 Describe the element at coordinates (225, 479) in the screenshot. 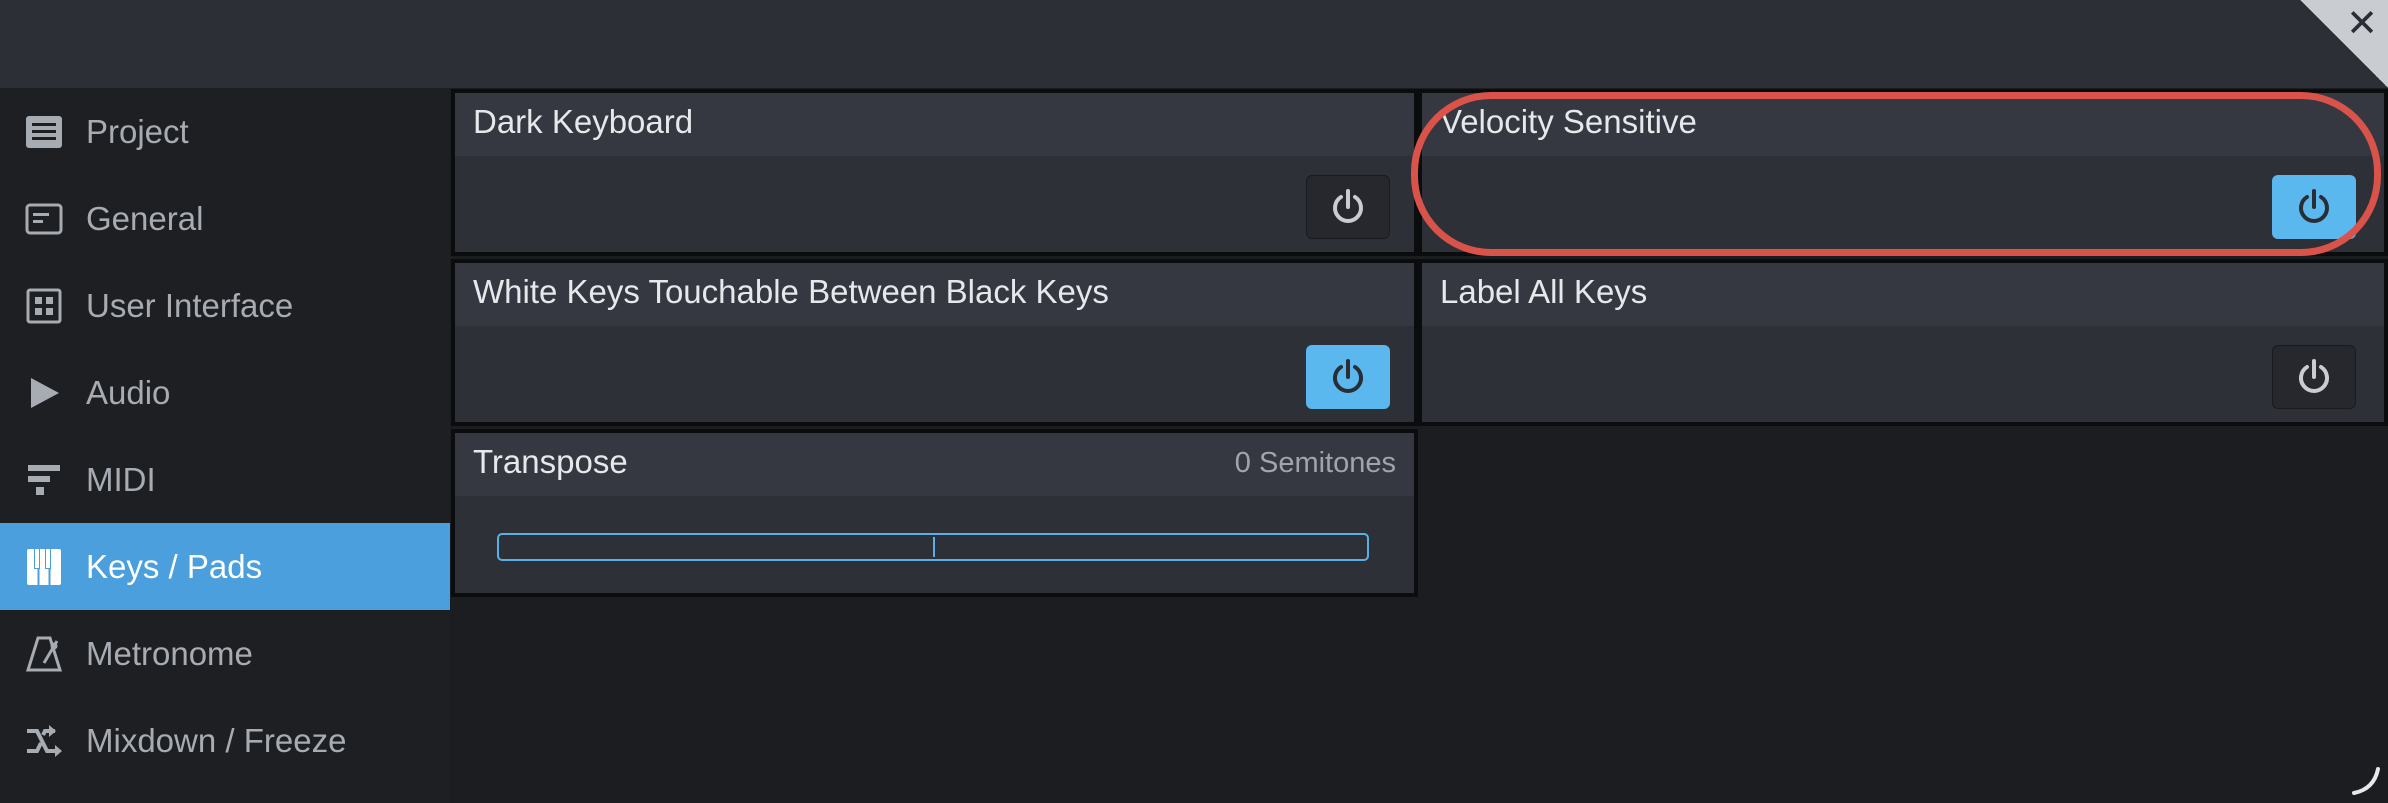

I see `sidebar-item-midi: MIDI` at that location.